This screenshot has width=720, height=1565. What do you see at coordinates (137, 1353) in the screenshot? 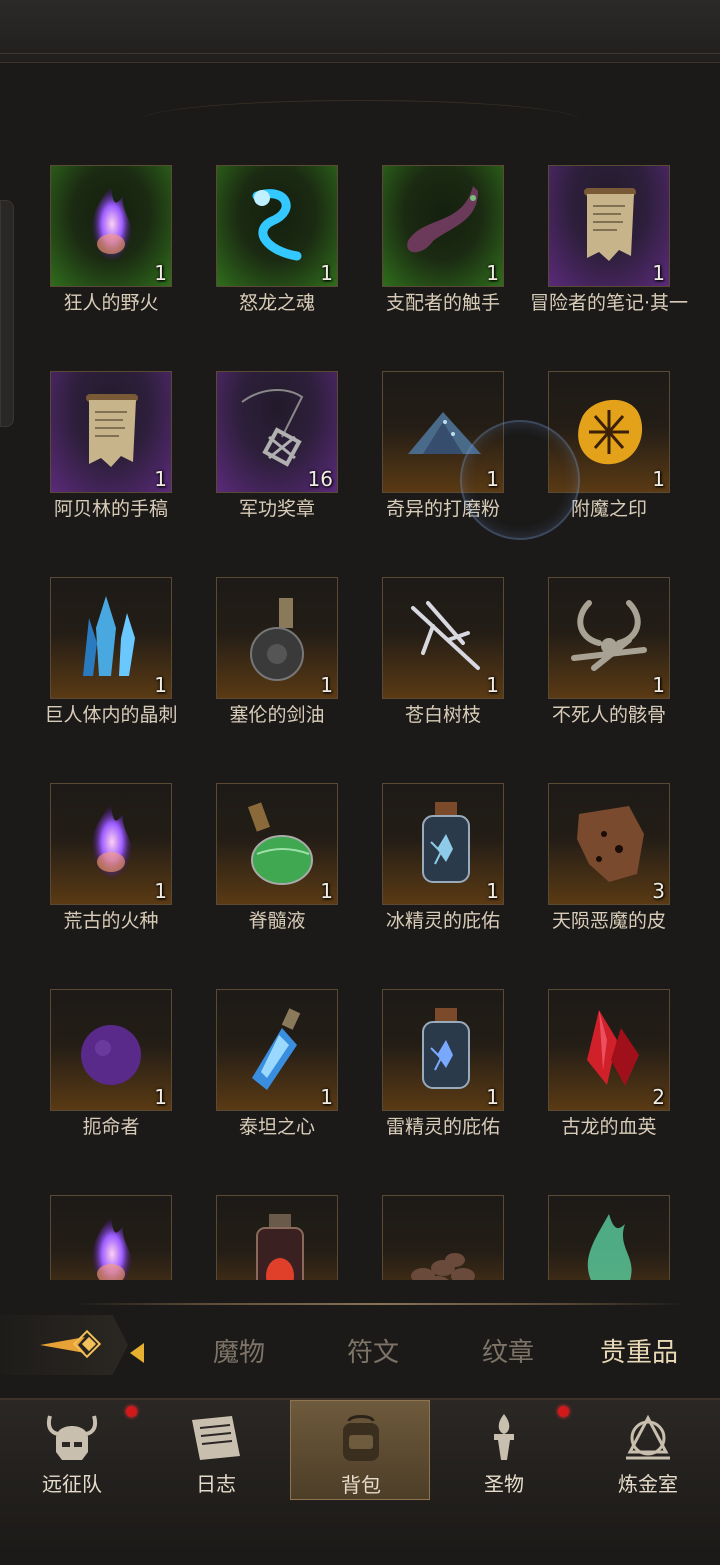
I see `chevron-left-icon` at bounding box center [137, 1353].